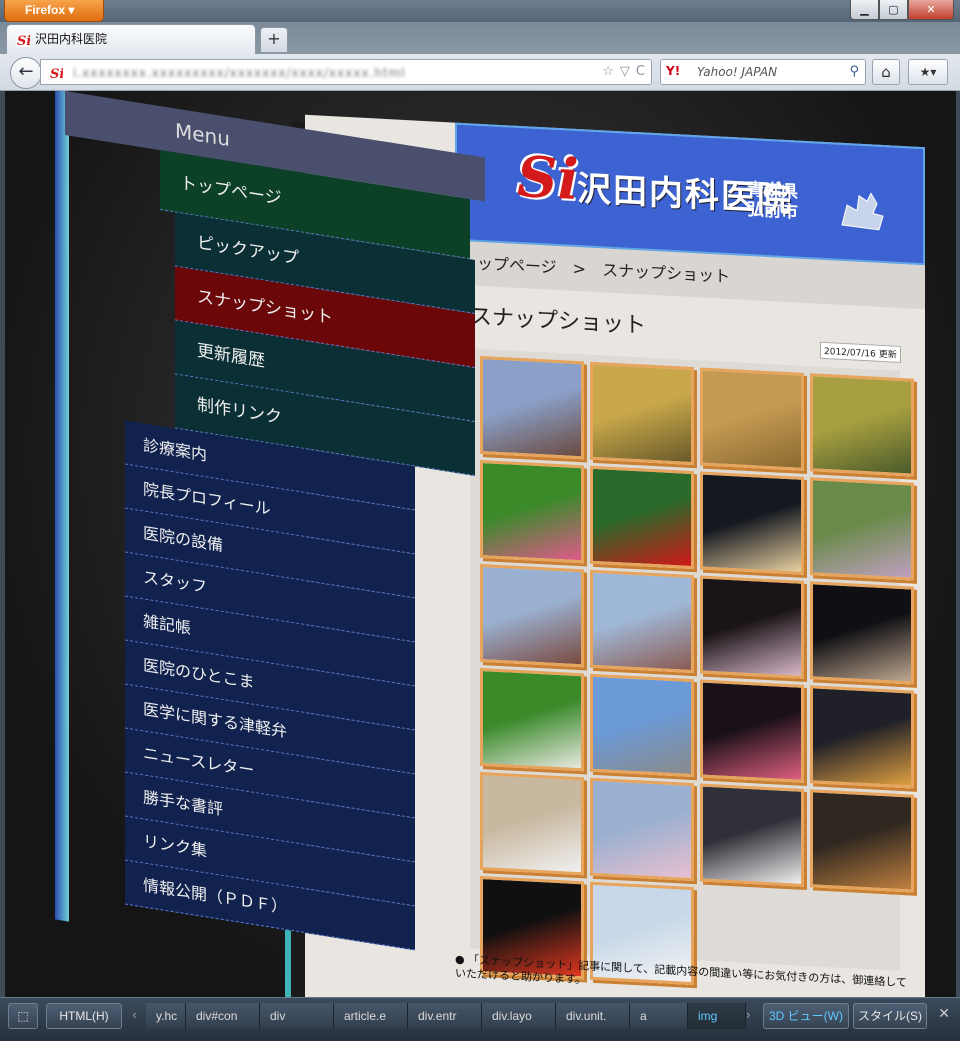  What do you see at coordinates (944, 1014) in the screenshot?
I see `devtools-close-icon: ✕` at bounding box center [944, 1014].